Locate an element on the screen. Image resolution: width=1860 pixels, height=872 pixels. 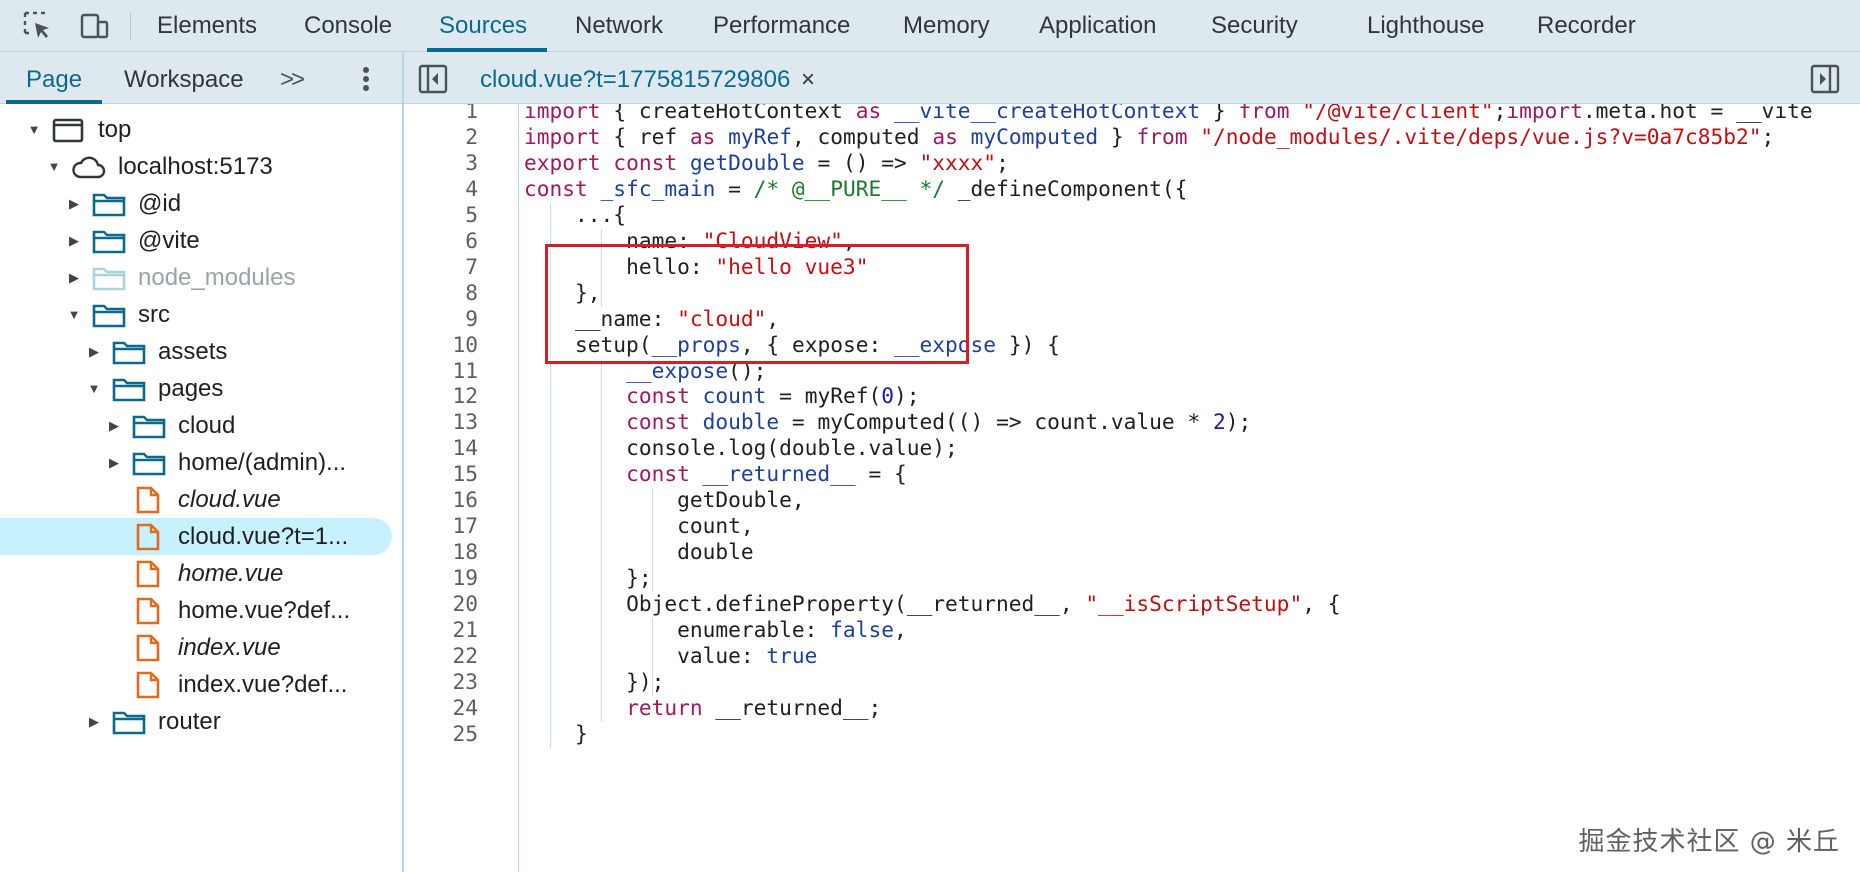
tree-folder-item: ▼ src is located at coordinates (201, 314).